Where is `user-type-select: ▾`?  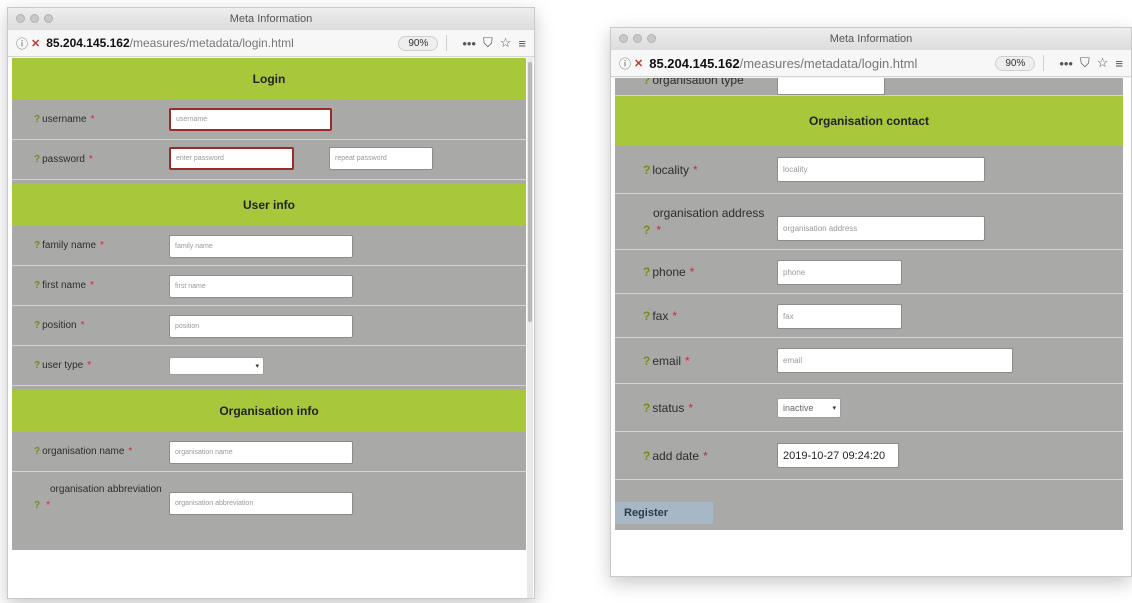 user-type-select: ▾ is located at coordinates (216, 366).